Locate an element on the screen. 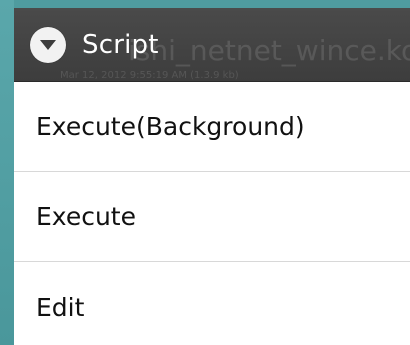  background-meta-text: Mar 12, 2012 9:55:19 AM (1.3.9 kb) is located at coordinates (149, 75).